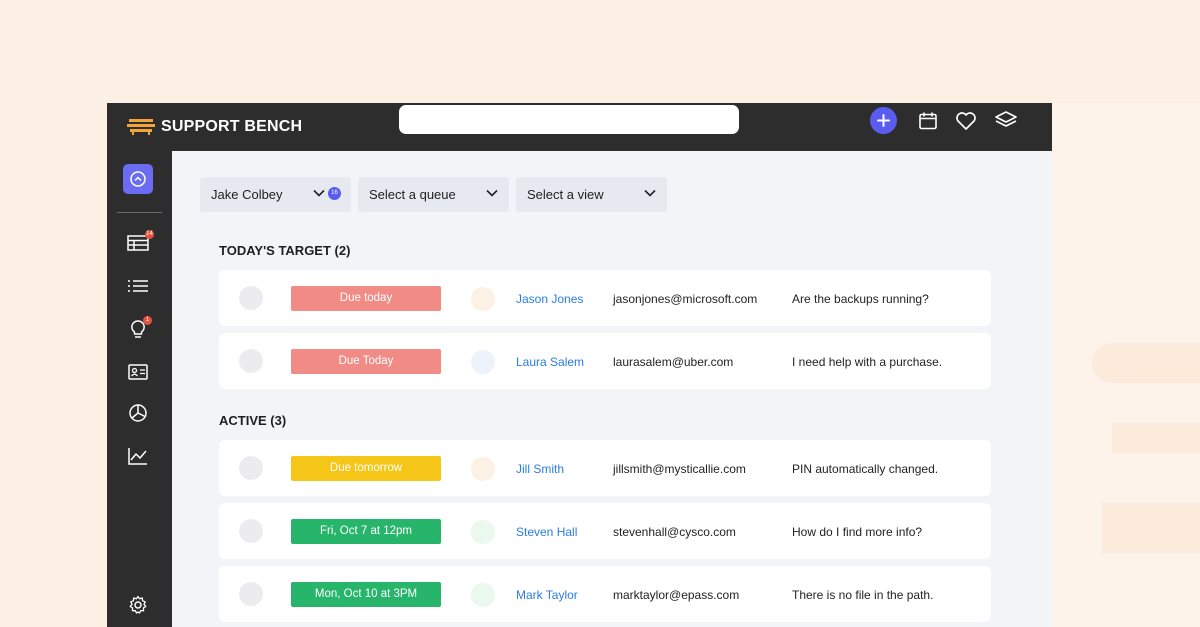 This screenshot has width=1200, height=627. What do you see at coordinates (412, 194) in the screenshot?
I see `queue-select-label: Select a queue` at bounding box center [412, 194].